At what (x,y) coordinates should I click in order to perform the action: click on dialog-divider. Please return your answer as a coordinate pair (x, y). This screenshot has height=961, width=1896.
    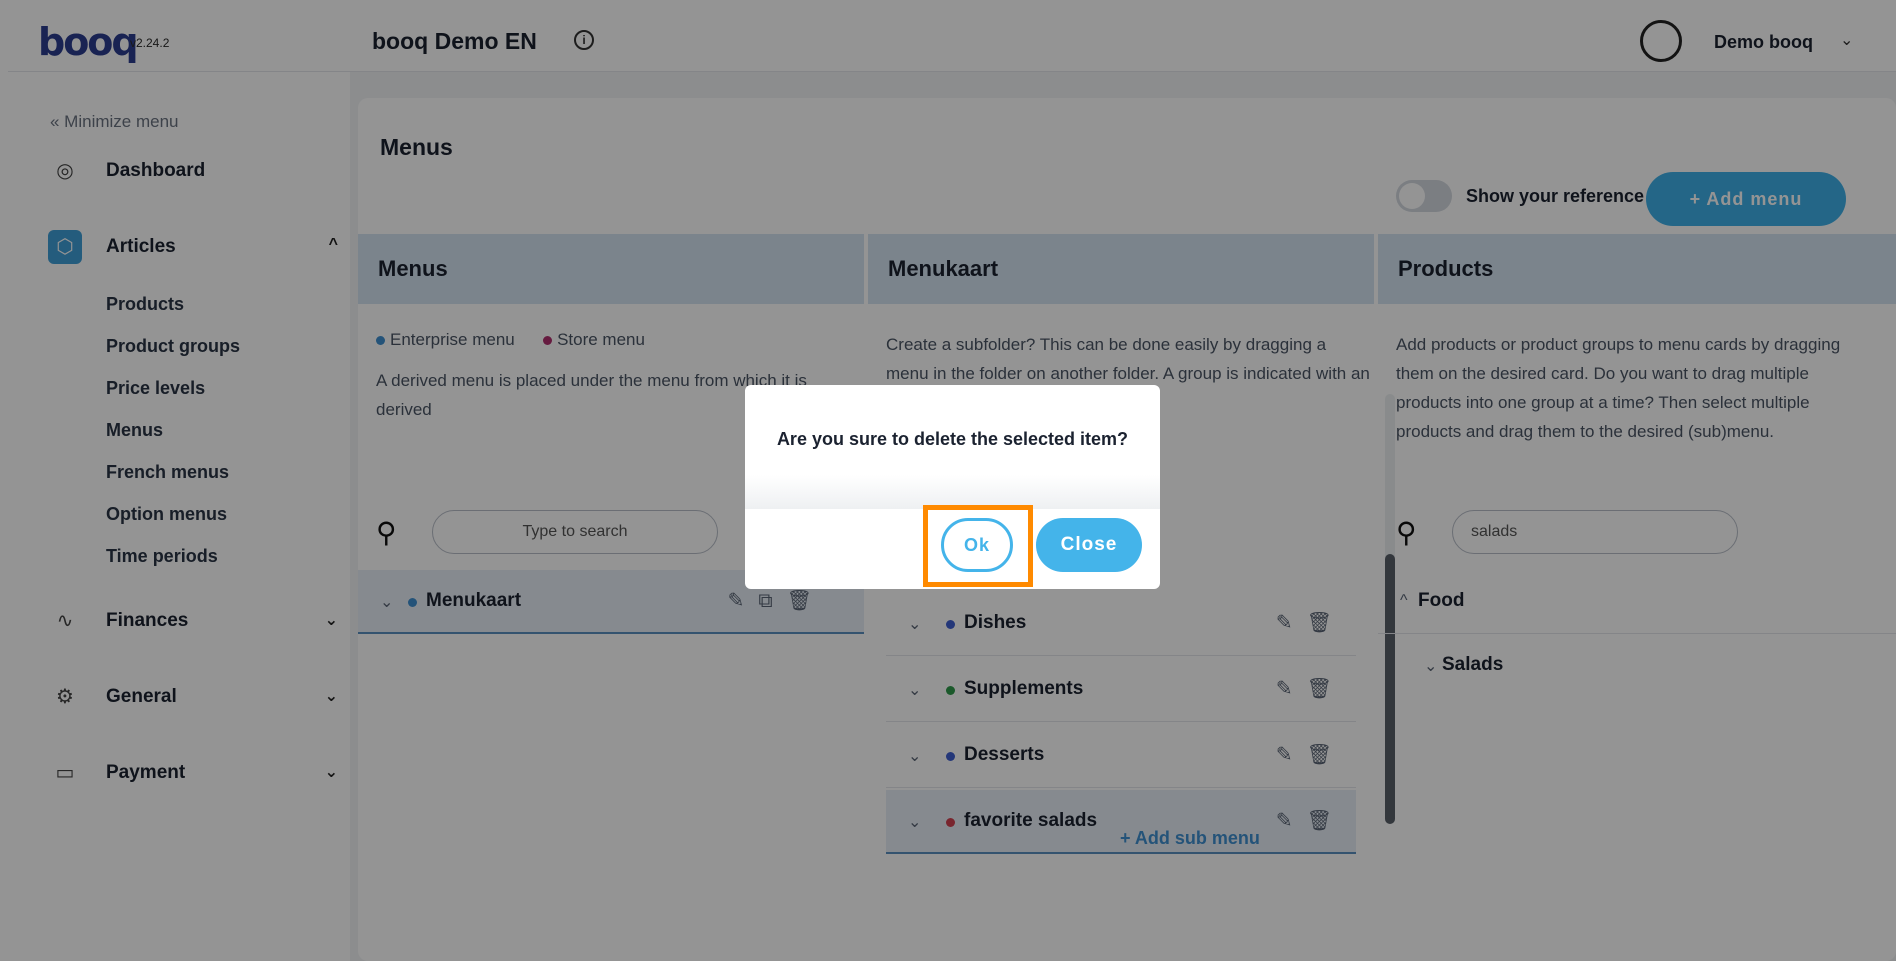
    Looking at the image, I should click on (952, 492).